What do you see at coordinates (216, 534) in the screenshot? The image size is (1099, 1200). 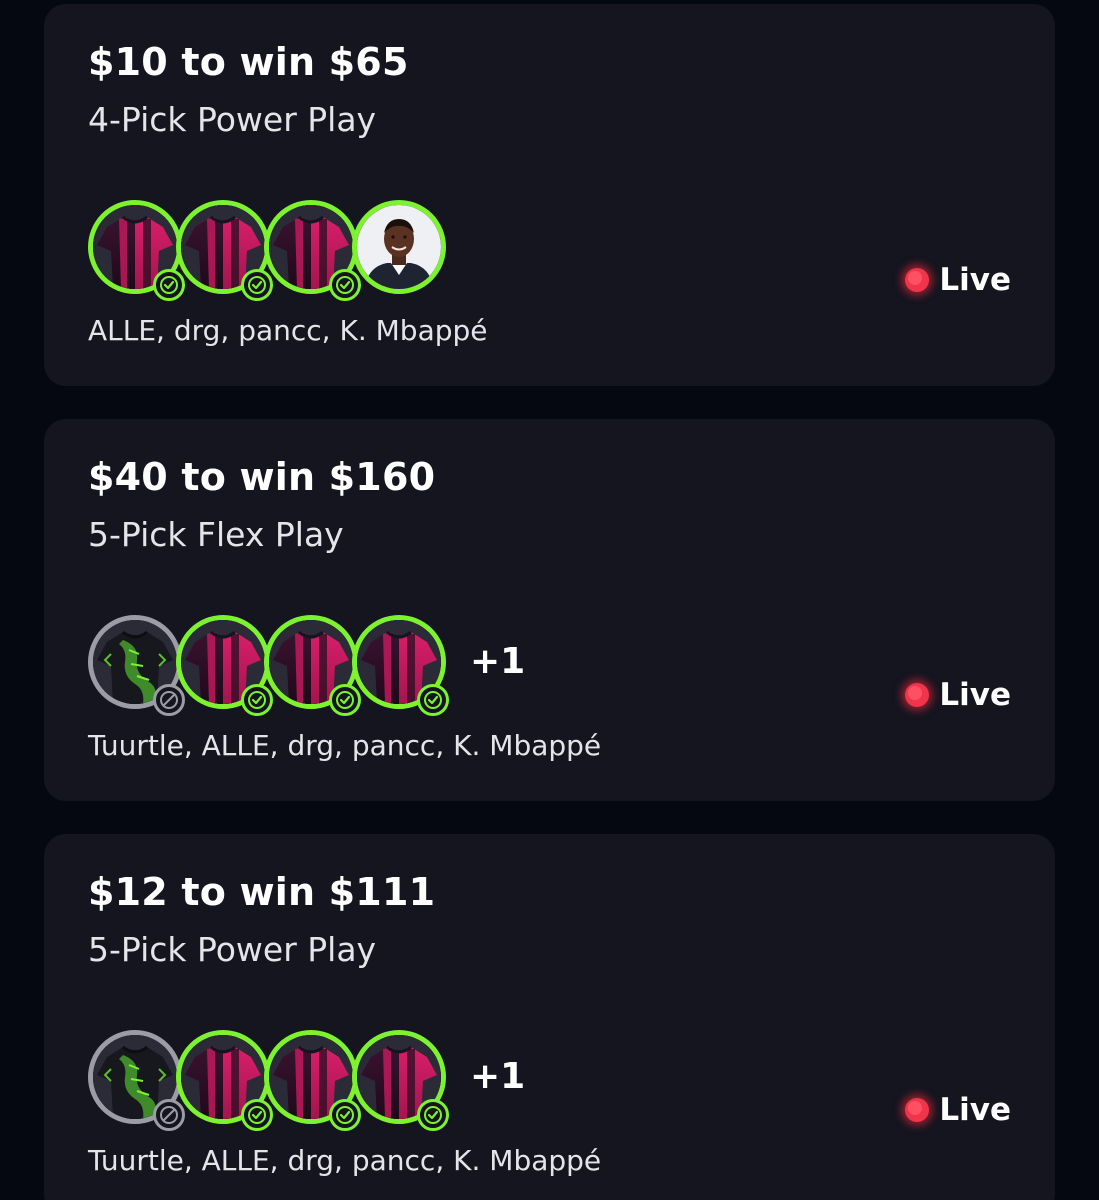 I see `entry-subtitle: 5-Pick Flex Play` at bounding box center [216, 534].